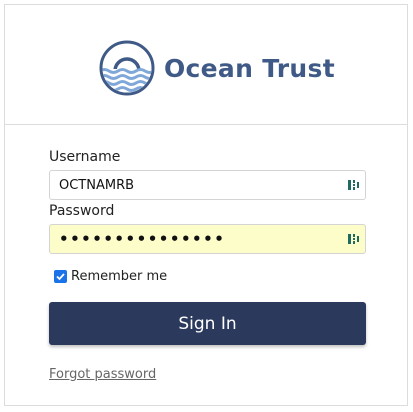 The height and width of the screenshot is (412, 413). I want to click on remember-label: Remember me, so click(119, 276).